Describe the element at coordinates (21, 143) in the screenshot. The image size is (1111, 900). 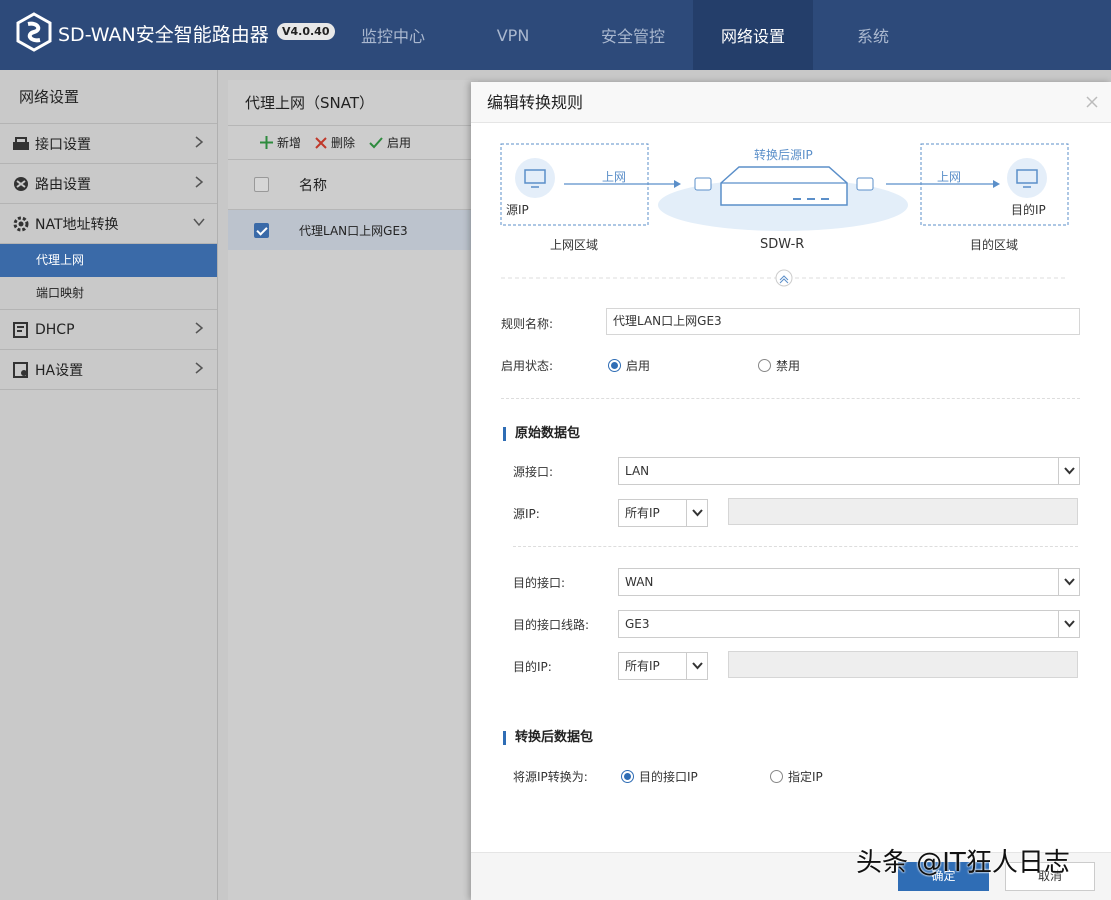
I see `interface-icon` at that location.